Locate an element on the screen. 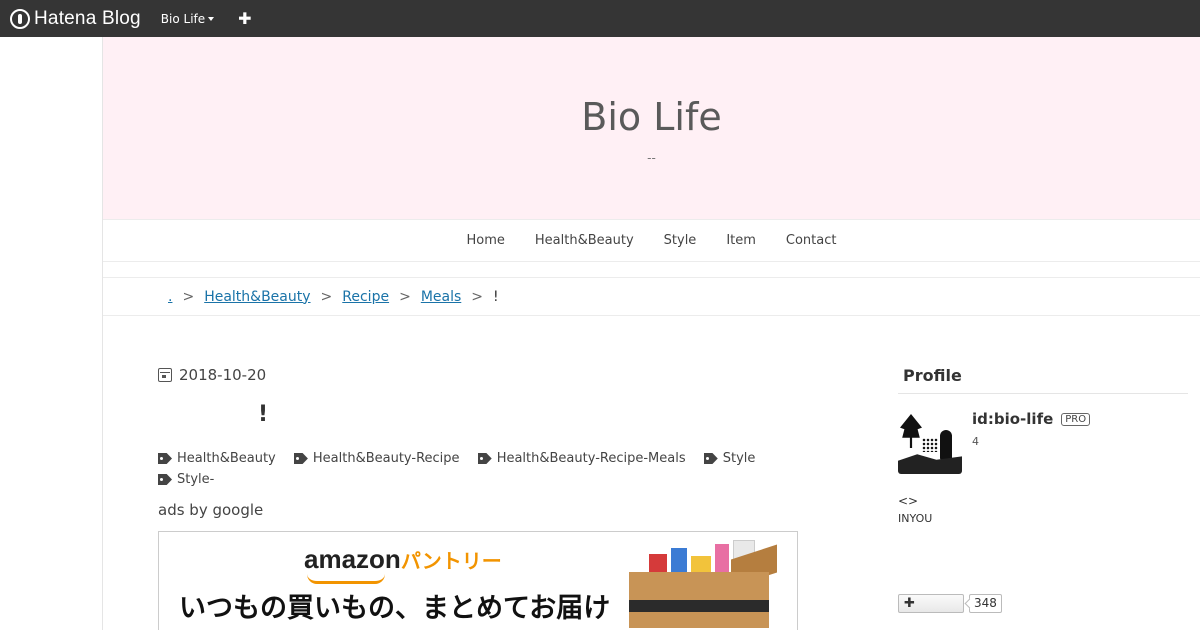  caret-down-icon is located at coordinates (211, 18).